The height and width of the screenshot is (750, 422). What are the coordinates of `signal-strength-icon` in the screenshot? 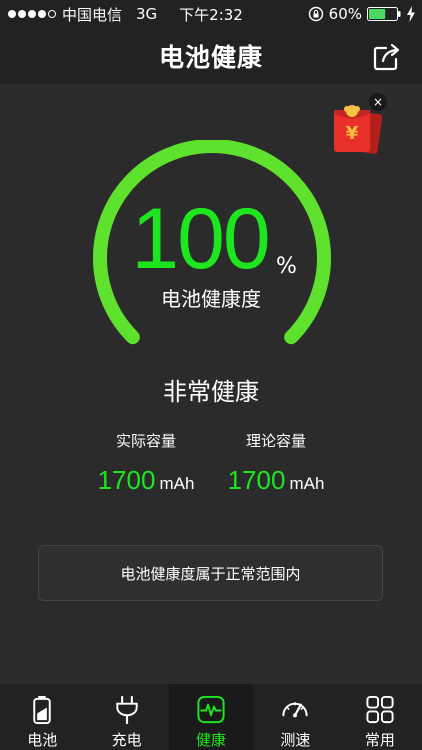 It's located at (32, 14).